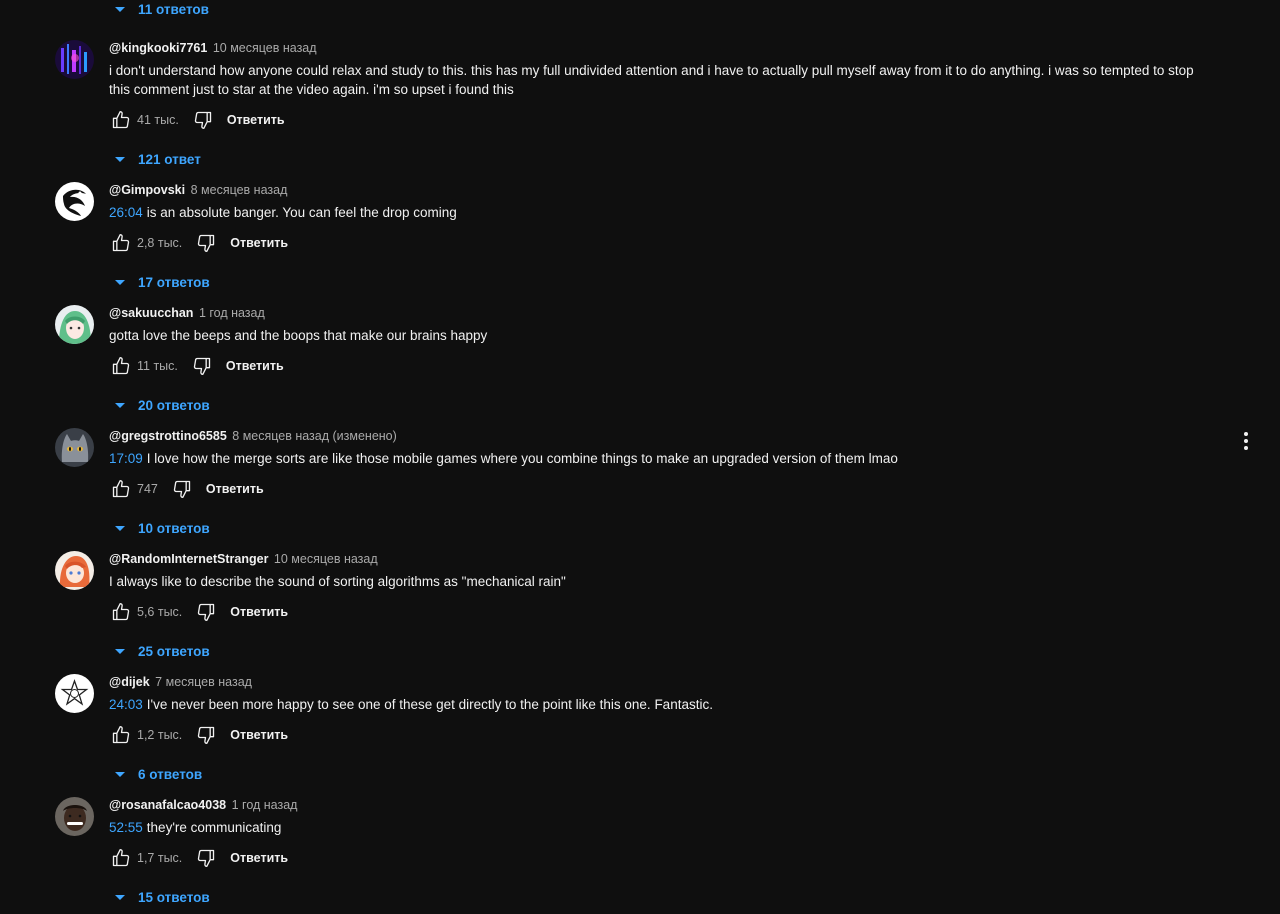 The width and height of the screenshot is (1280, 914). I want to click on comment-time: 8 месяцев назад (изменено), so click(314, 436).